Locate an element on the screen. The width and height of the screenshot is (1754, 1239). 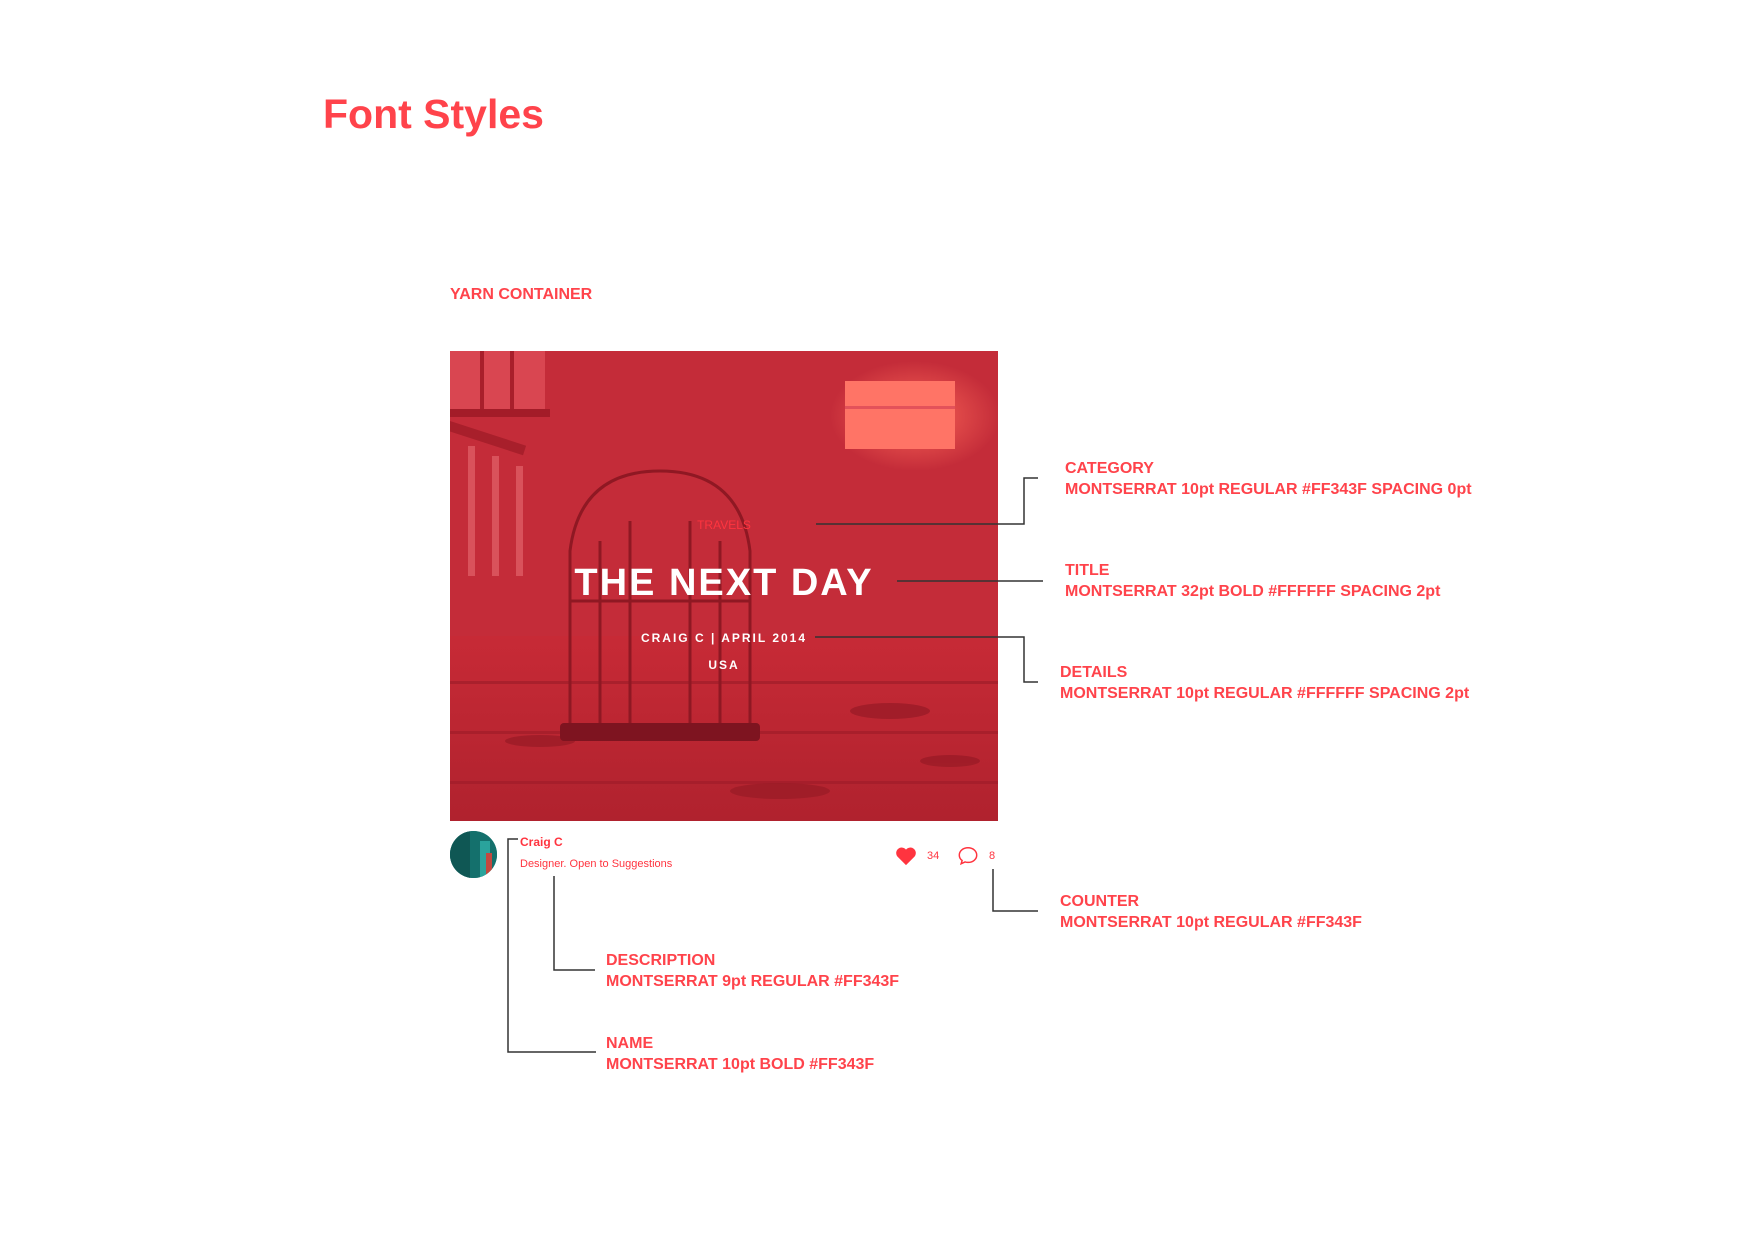
annotation-name-heading: NAME is located at coordinates (630, 1043).